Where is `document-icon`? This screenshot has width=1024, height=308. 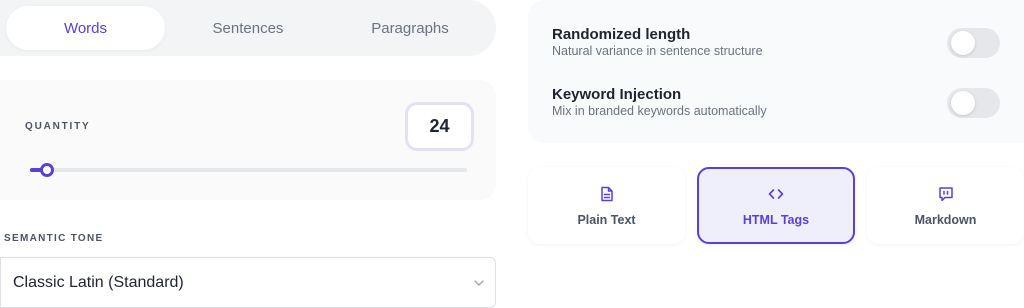 document-icon is located at coordinates (606, 193).